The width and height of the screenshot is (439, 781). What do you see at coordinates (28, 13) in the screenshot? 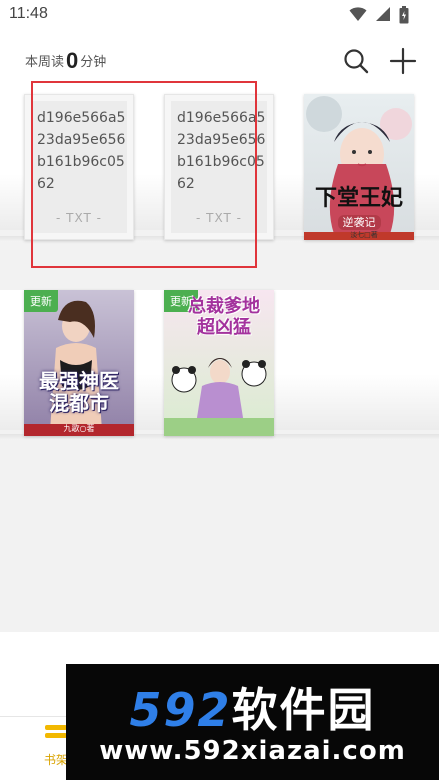
I see `status-time: 11:48` at bounding box center [28, 13].